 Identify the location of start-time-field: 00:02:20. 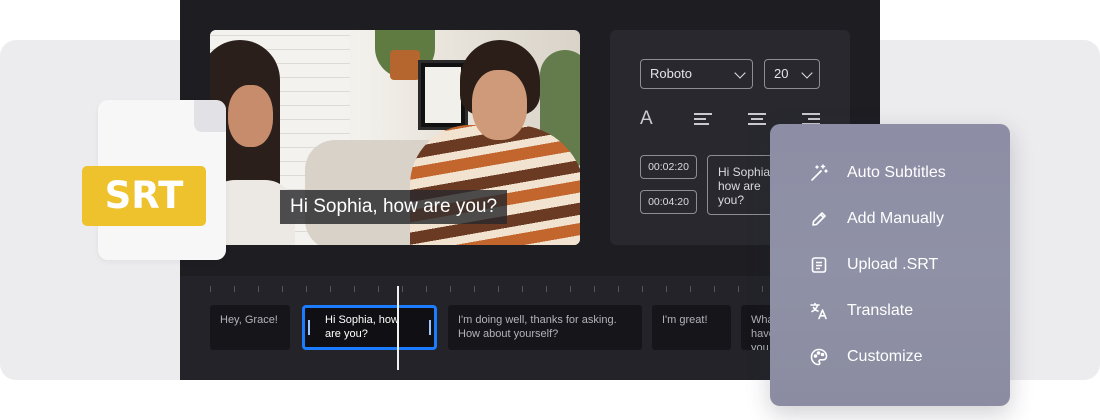
(668, 167).